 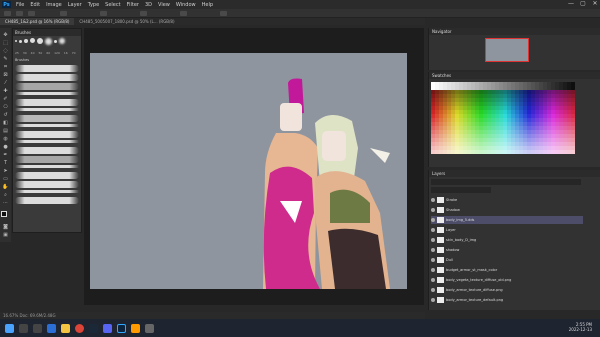 What do you see at coordinates (143, 13) in the screenshot?
I see `flow-control` at bounding box center [143, 13].